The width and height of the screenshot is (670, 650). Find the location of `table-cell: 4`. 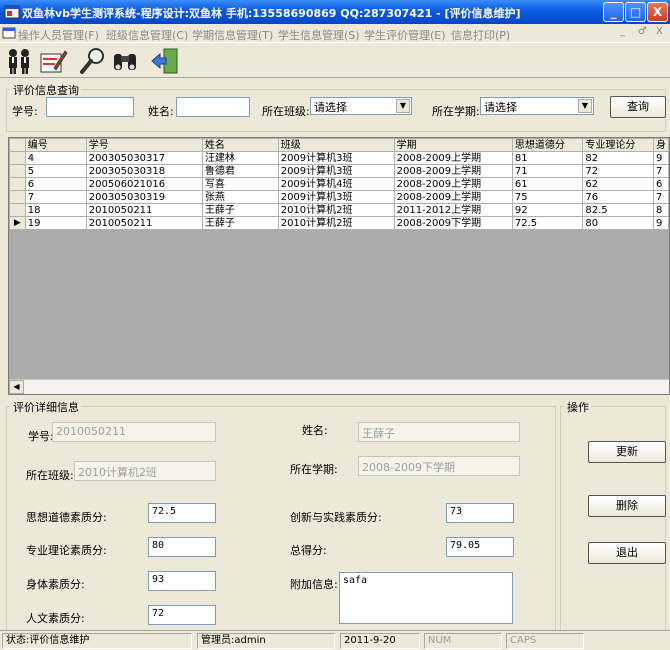

table-cell: 4 is located at coordinates (55, 158).